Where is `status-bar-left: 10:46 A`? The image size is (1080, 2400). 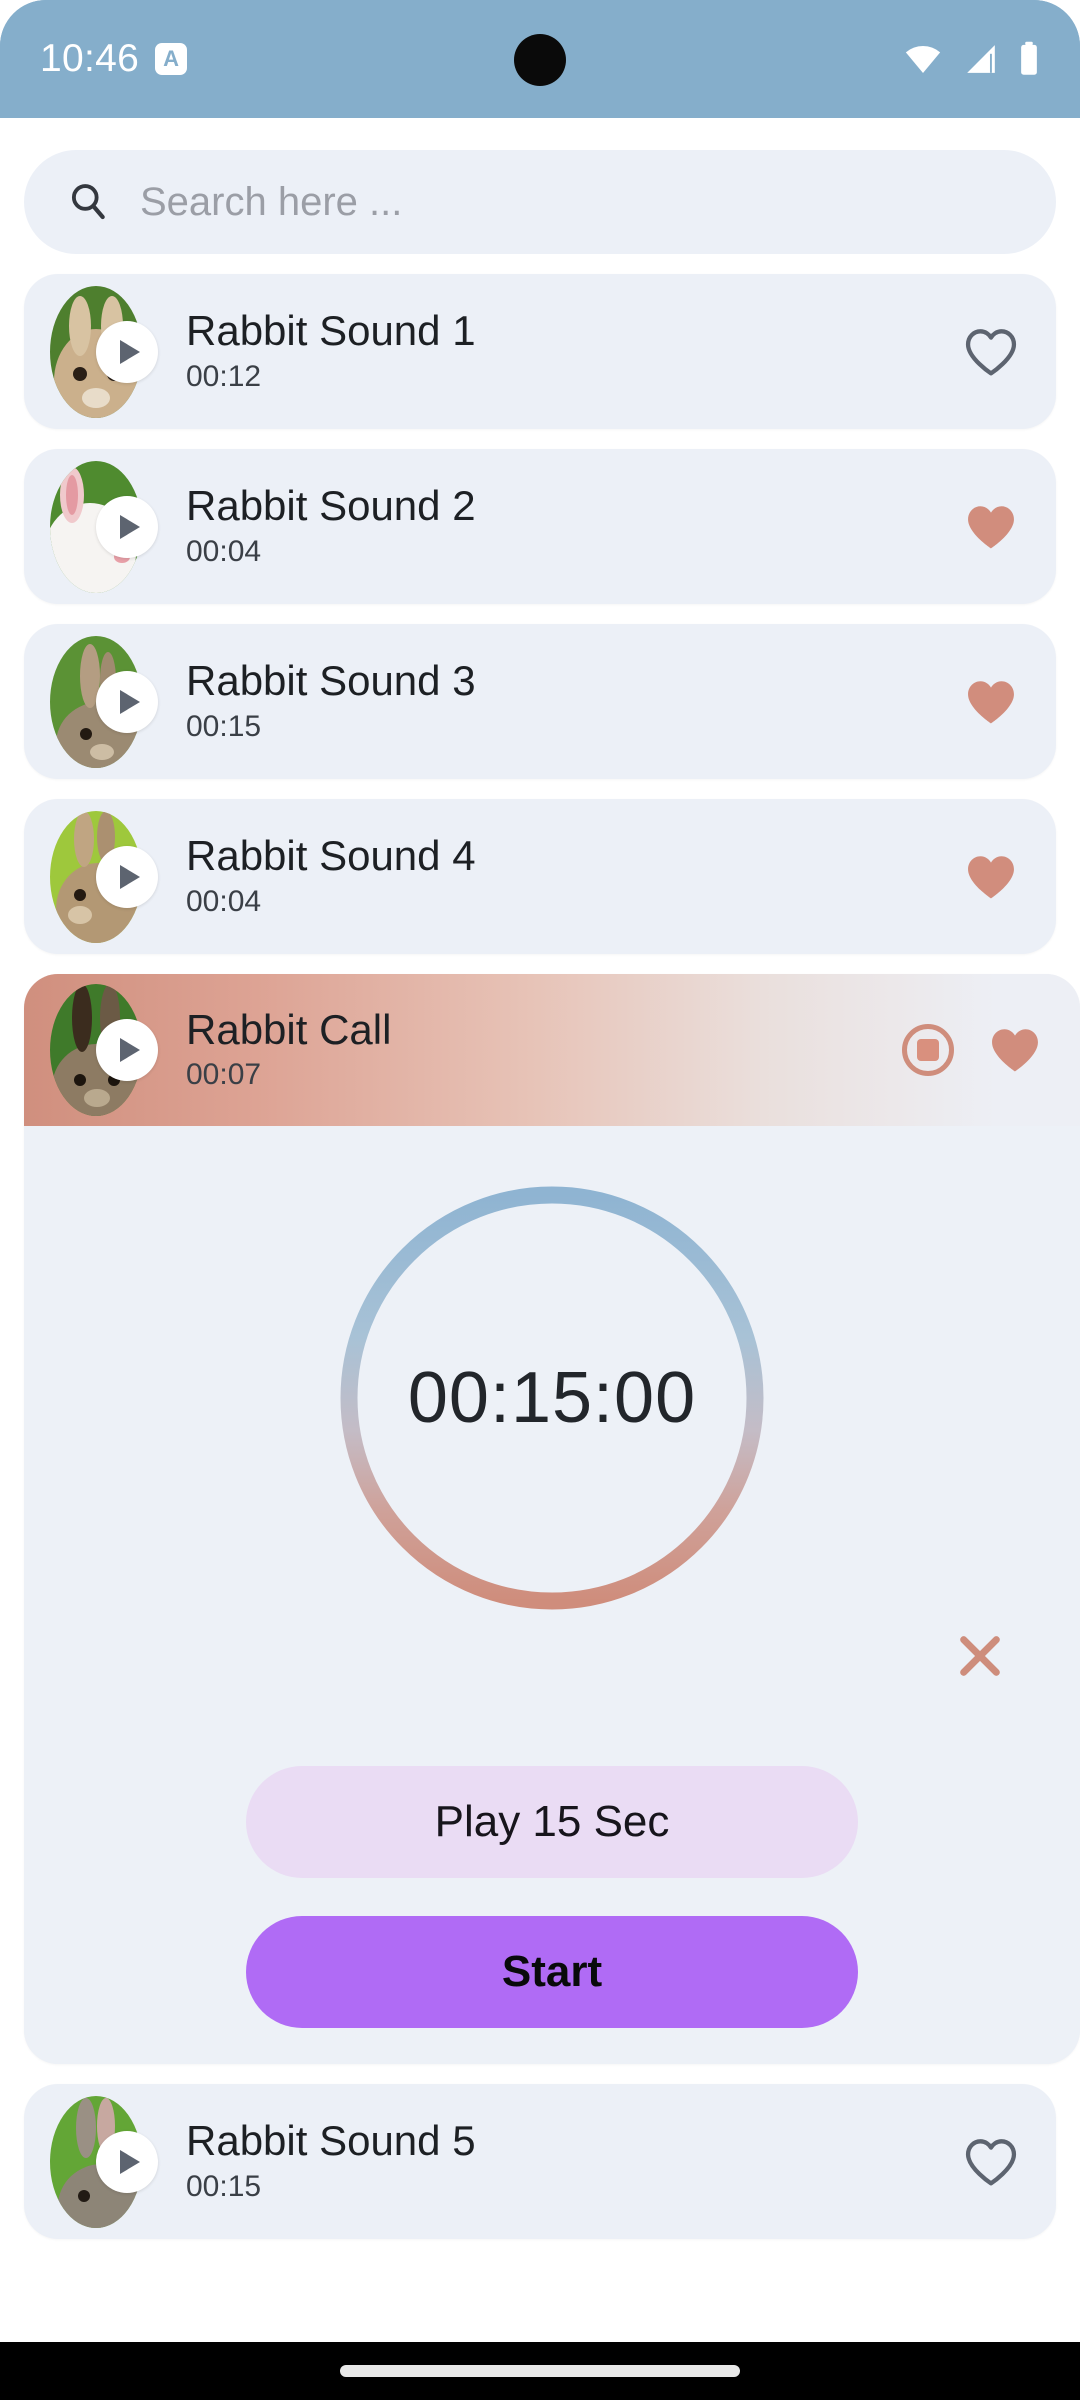
status-bar-left: 10:46 A is located at coordinates (114, 59).